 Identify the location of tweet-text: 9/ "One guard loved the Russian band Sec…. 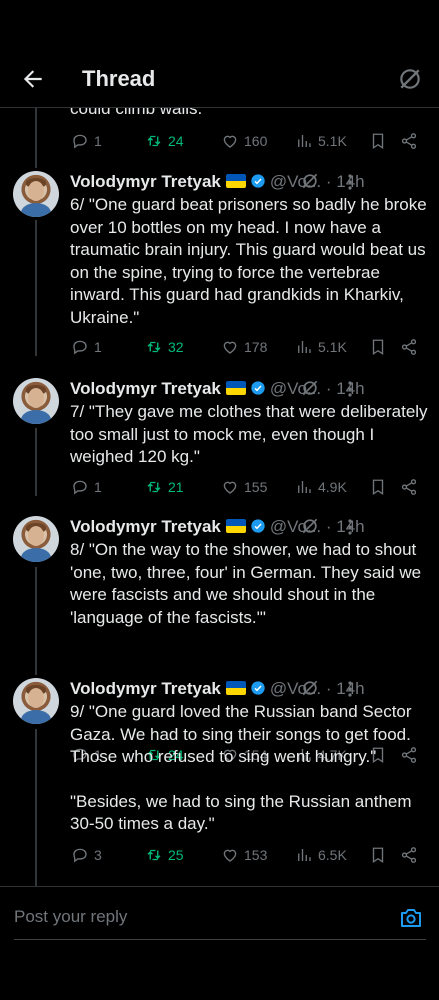
(249, 768).